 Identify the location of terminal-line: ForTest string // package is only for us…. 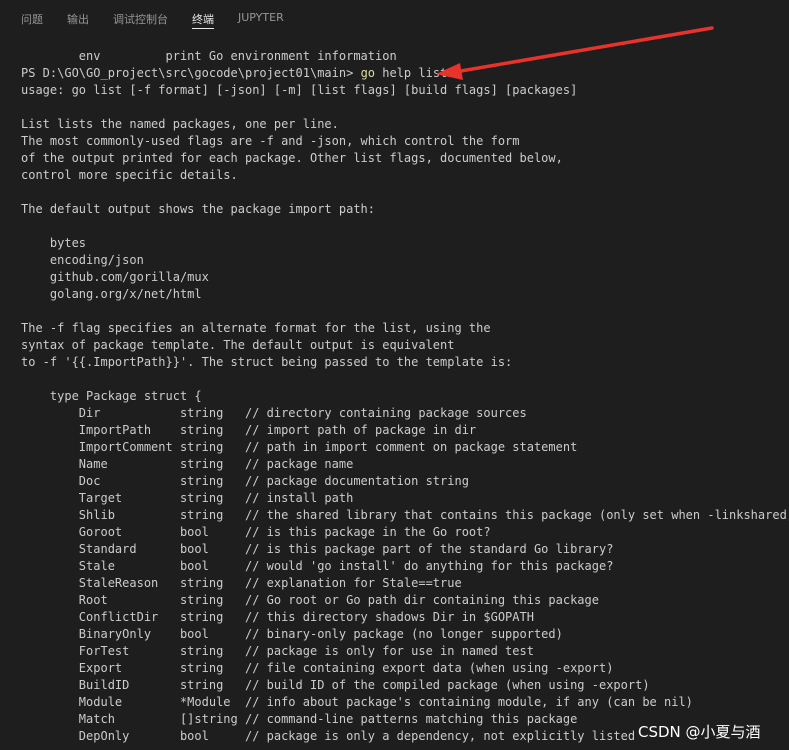
(277, 651).